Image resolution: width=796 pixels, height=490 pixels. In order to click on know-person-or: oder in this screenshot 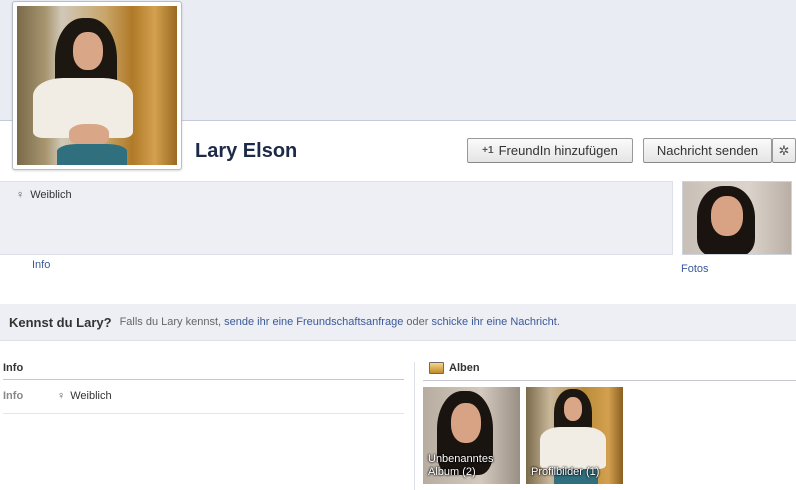, I will do `click(417, 322)`.